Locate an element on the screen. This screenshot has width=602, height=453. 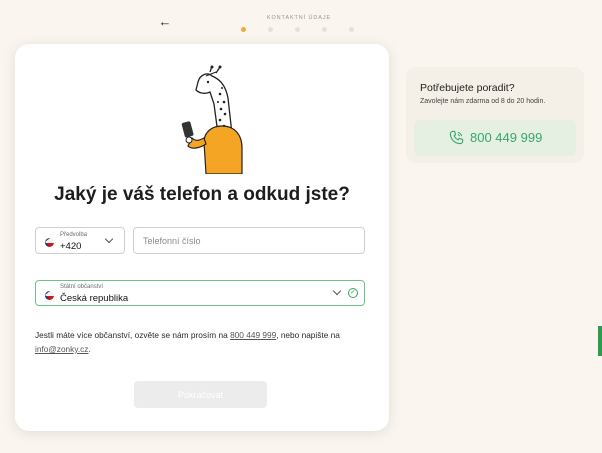
continue-button: Pokračovat is located at coordinates (200, 394).